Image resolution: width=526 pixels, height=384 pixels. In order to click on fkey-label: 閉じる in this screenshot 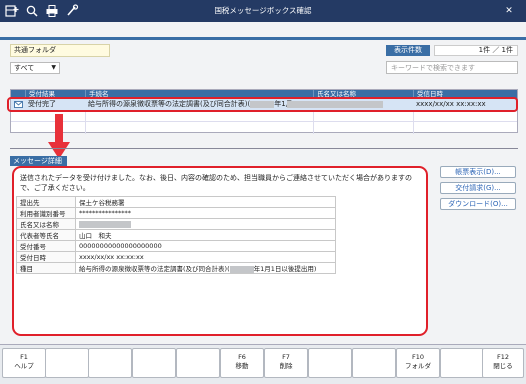, I will do `click(503, 366)`.